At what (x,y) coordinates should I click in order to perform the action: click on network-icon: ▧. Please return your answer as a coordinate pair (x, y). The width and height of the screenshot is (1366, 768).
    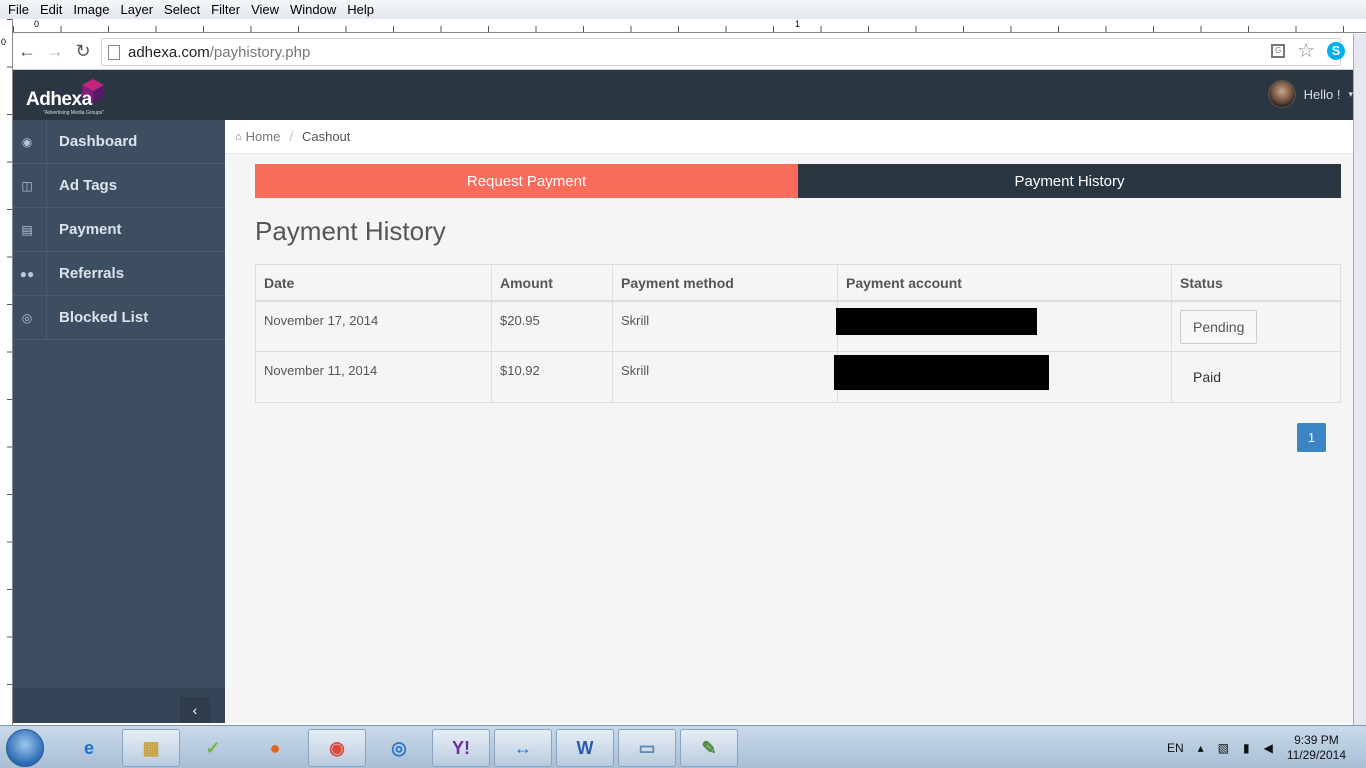
    Looking at the image, I should click on (1223, 748).